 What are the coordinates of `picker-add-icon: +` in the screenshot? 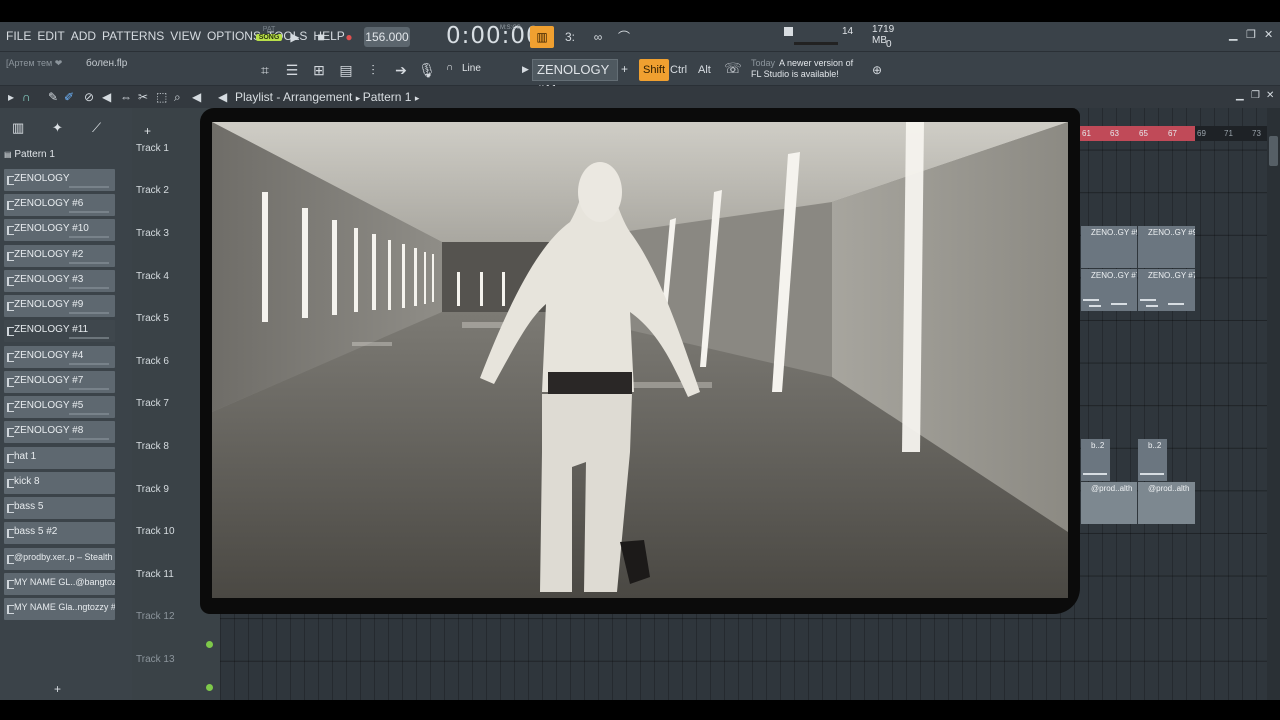 It's located at (57, 689).